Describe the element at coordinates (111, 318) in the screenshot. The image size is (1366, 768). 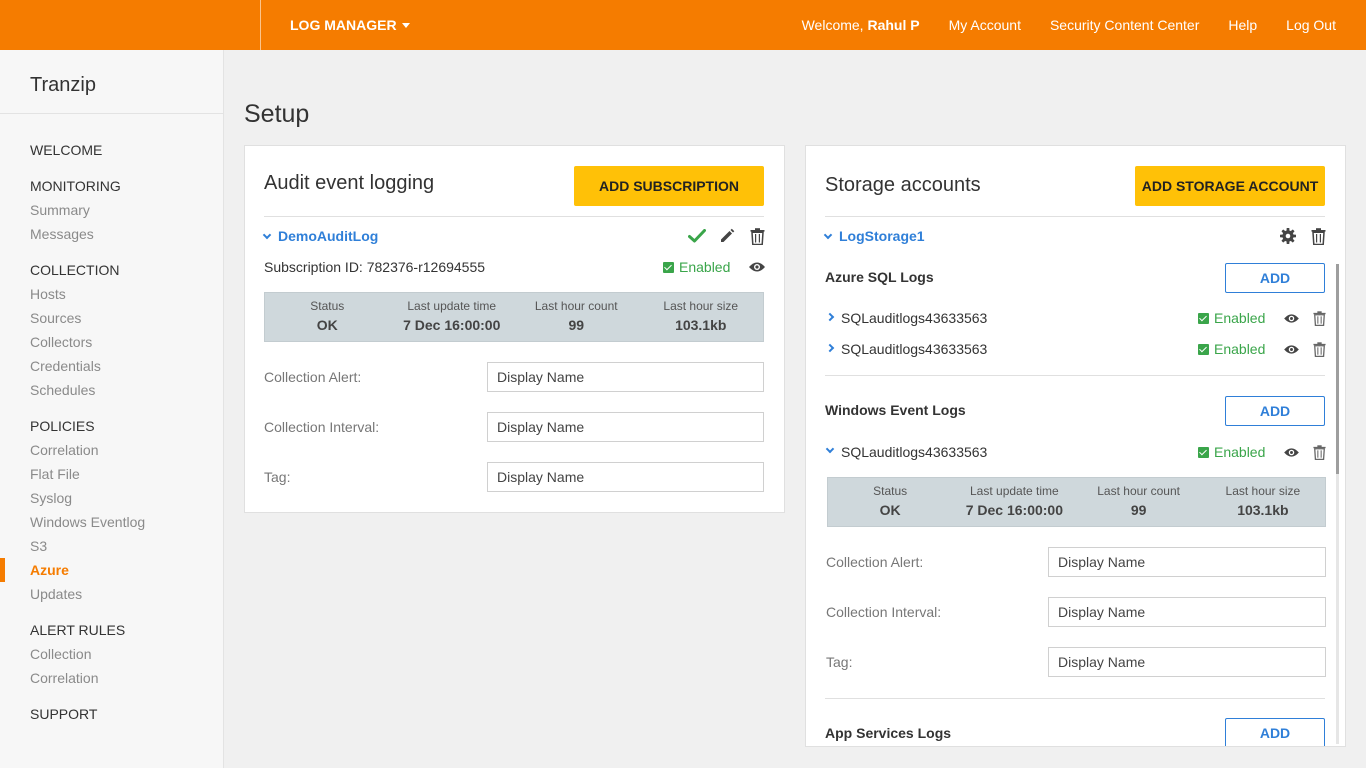
I see `sidebar-item-sources: Sources` at that location.